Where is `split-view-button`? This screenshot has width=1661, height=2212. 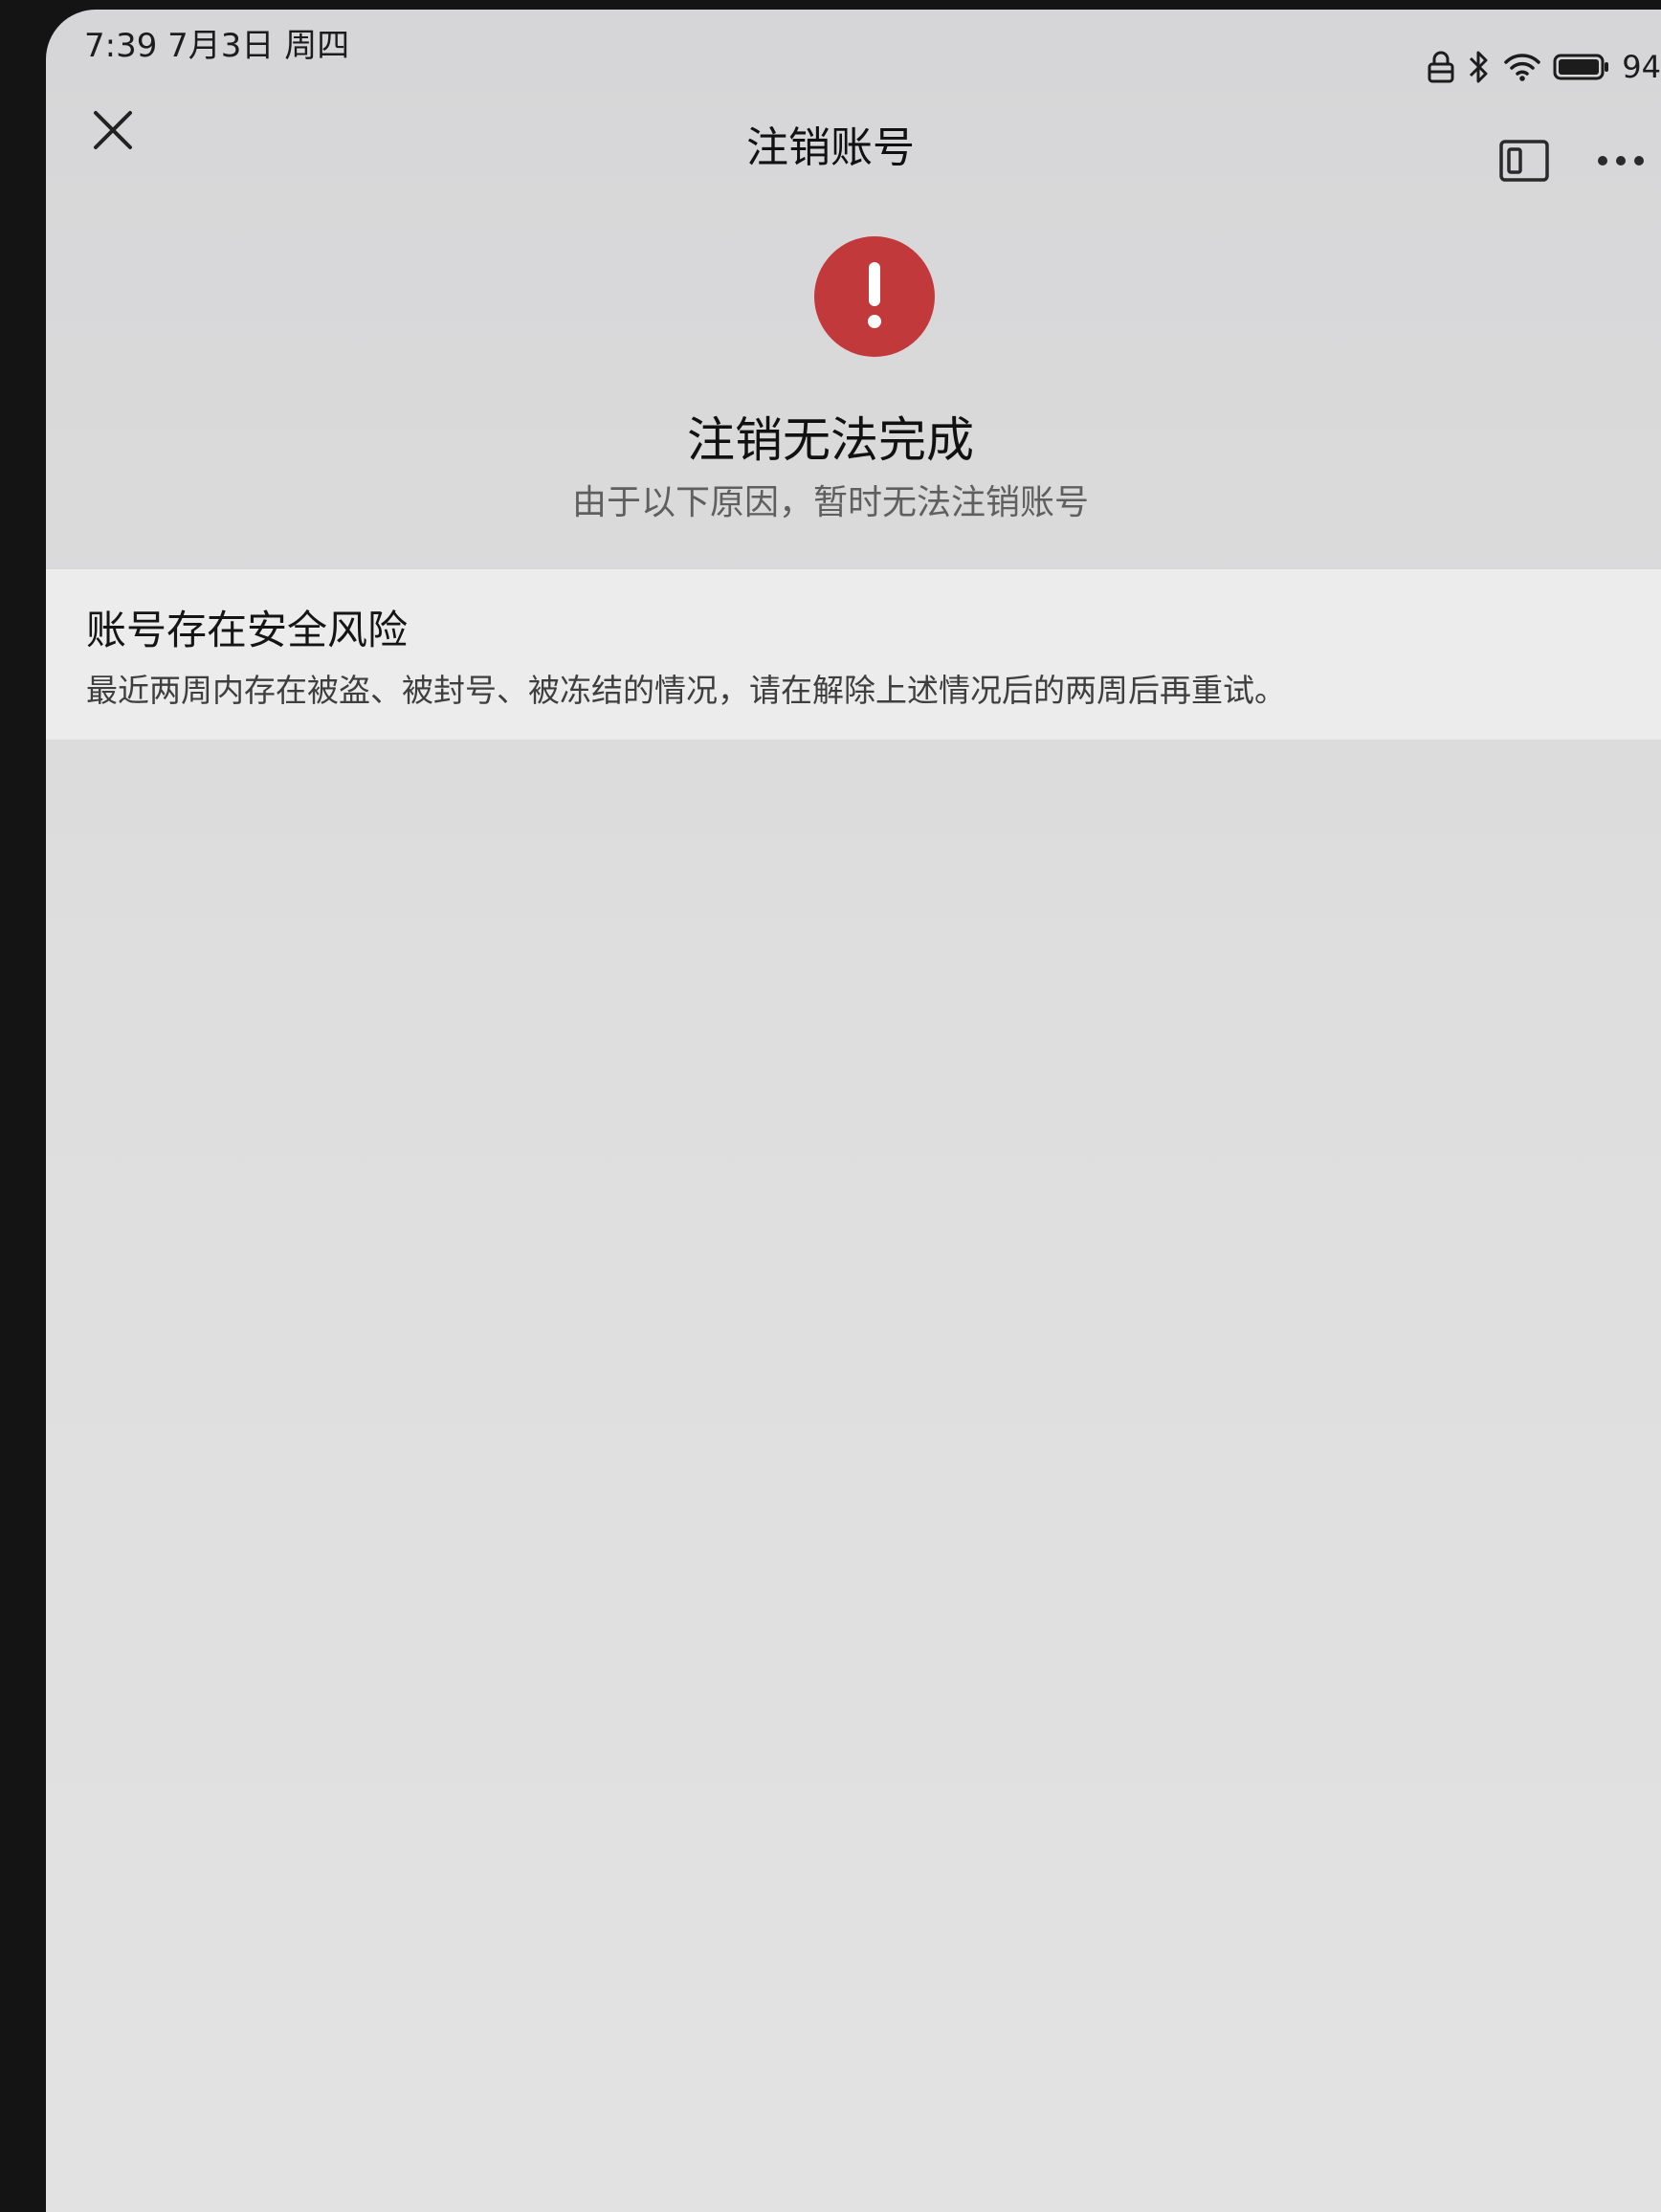
split-view-button is located at coordinates (1524, 161).